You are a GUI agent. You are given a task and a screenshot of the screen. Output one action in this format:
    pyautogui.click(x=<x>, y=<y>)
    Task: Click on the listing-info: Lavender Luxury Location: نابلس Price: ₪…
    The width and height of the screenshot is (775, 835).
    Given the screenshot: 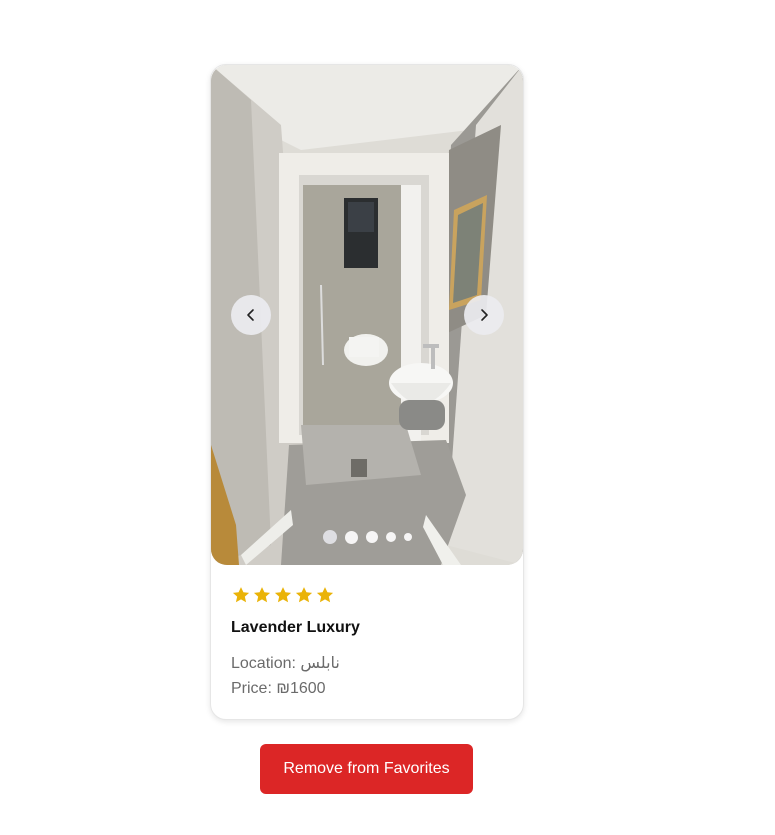 What is the action you would take?
    pyautogui.click(x=367, y=643)
    